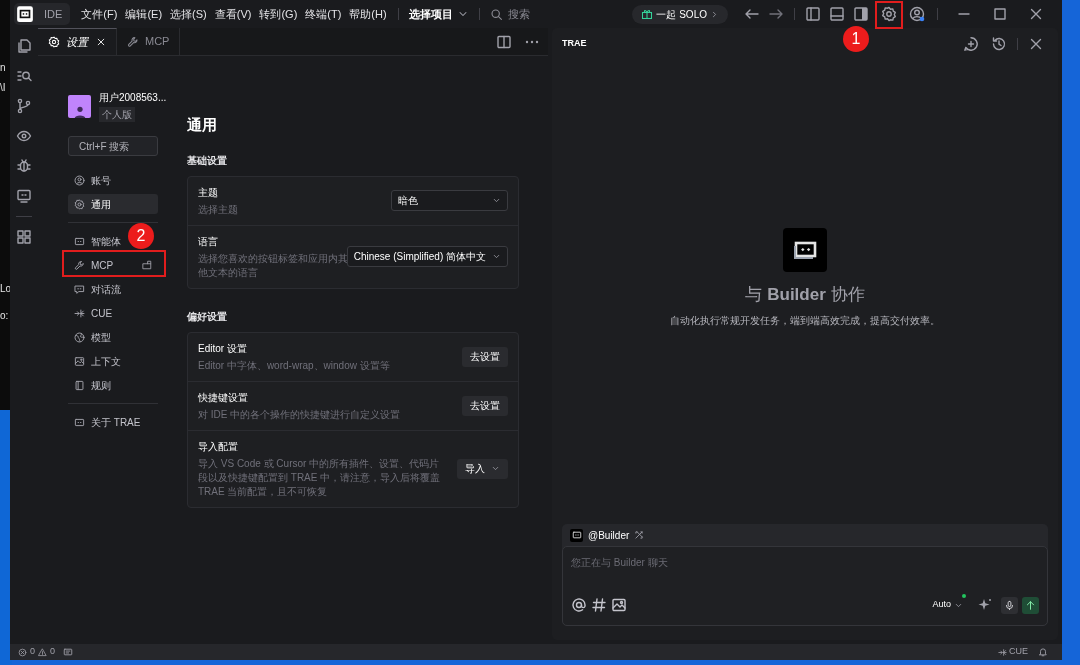  I want to click on settings-nav-item: 对话流, so click(97, 289).